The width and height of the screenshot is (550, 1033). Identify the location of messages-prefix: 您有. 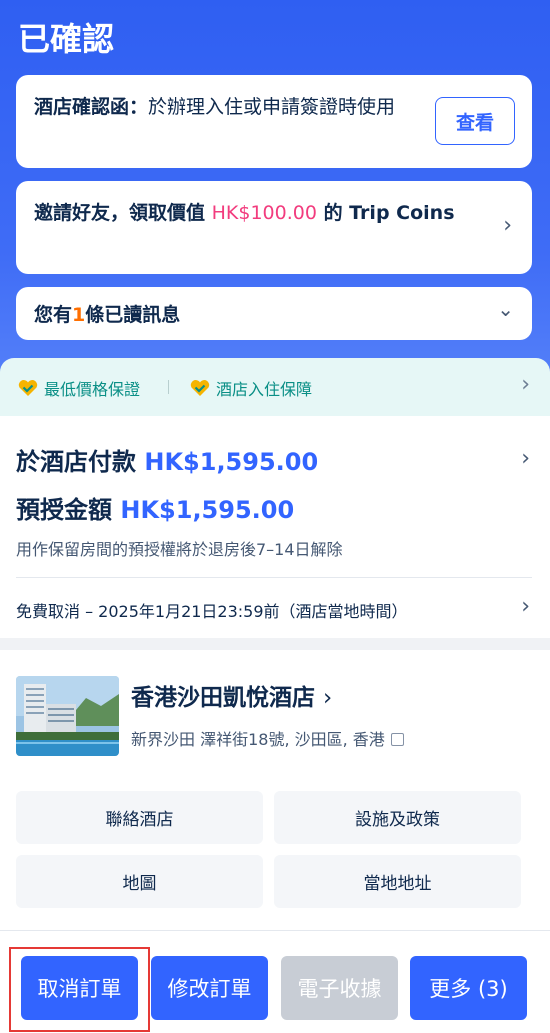
(53, 315).